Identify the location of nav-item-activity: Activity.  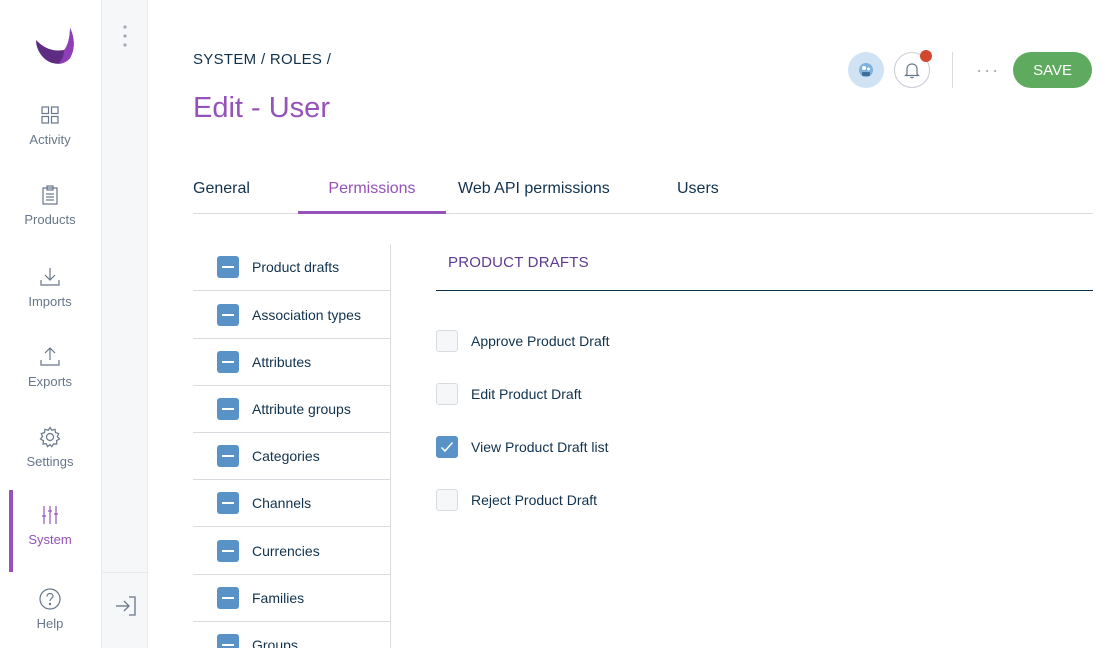
(50, 139).